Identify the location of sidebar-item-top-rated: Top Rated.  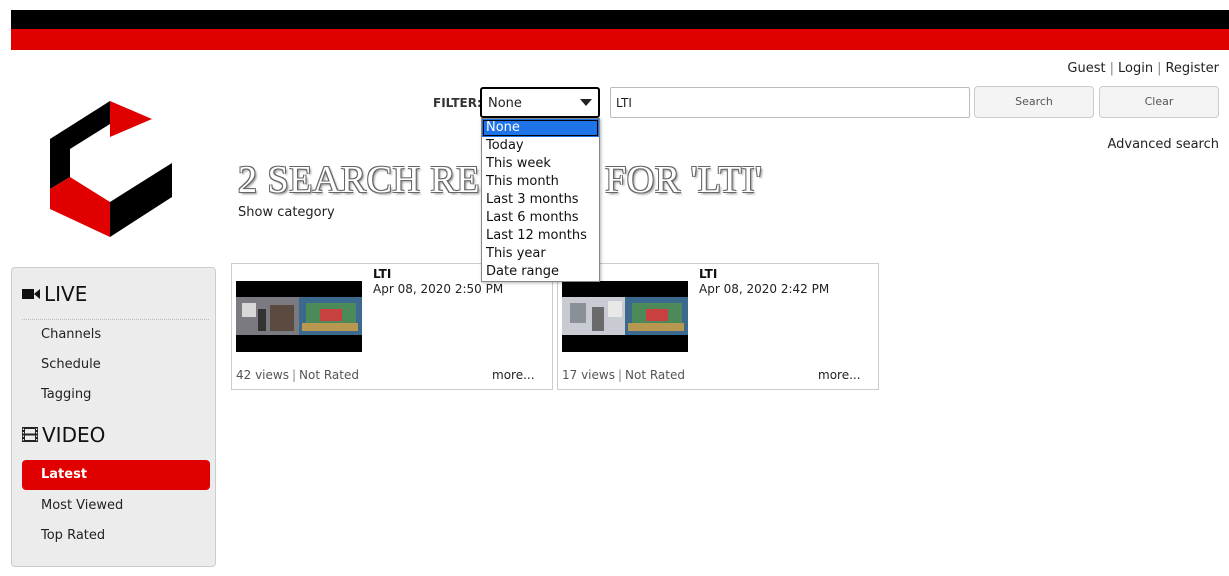
(73, 535).